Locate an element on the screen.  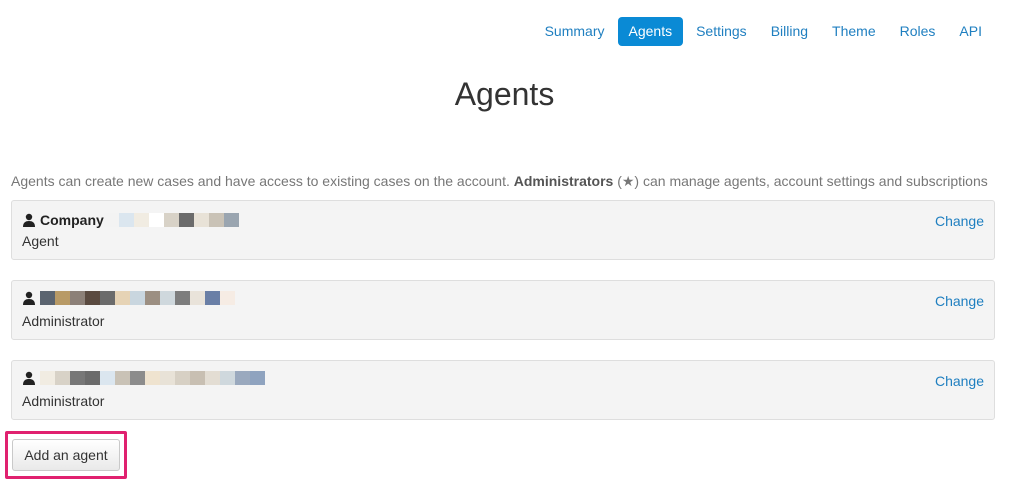
intro-administrators-bold: Administrators is located at coordinates (563, 181).